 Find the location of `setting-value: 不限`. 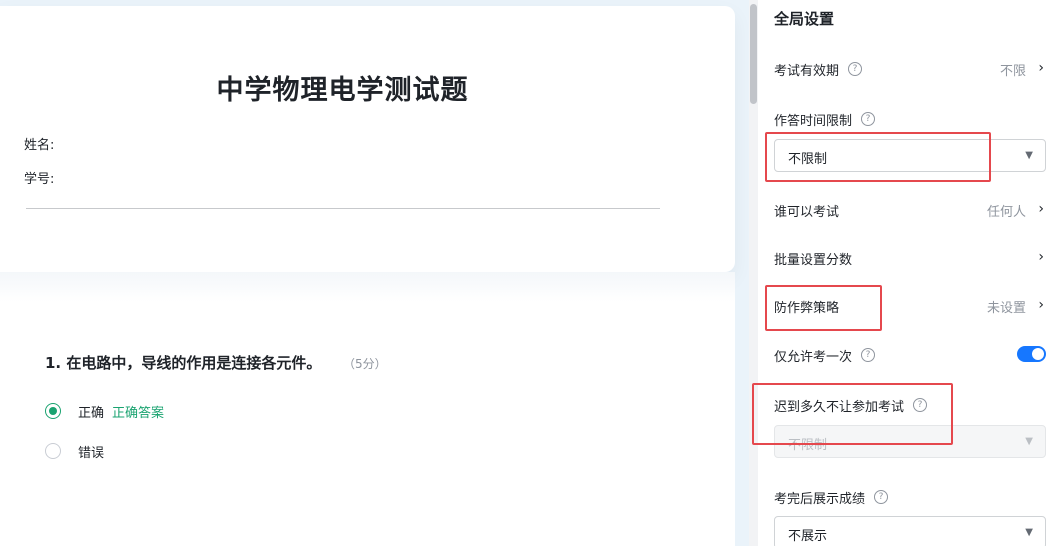

setting-value: 不限 is located at coordinates (1012, 71).